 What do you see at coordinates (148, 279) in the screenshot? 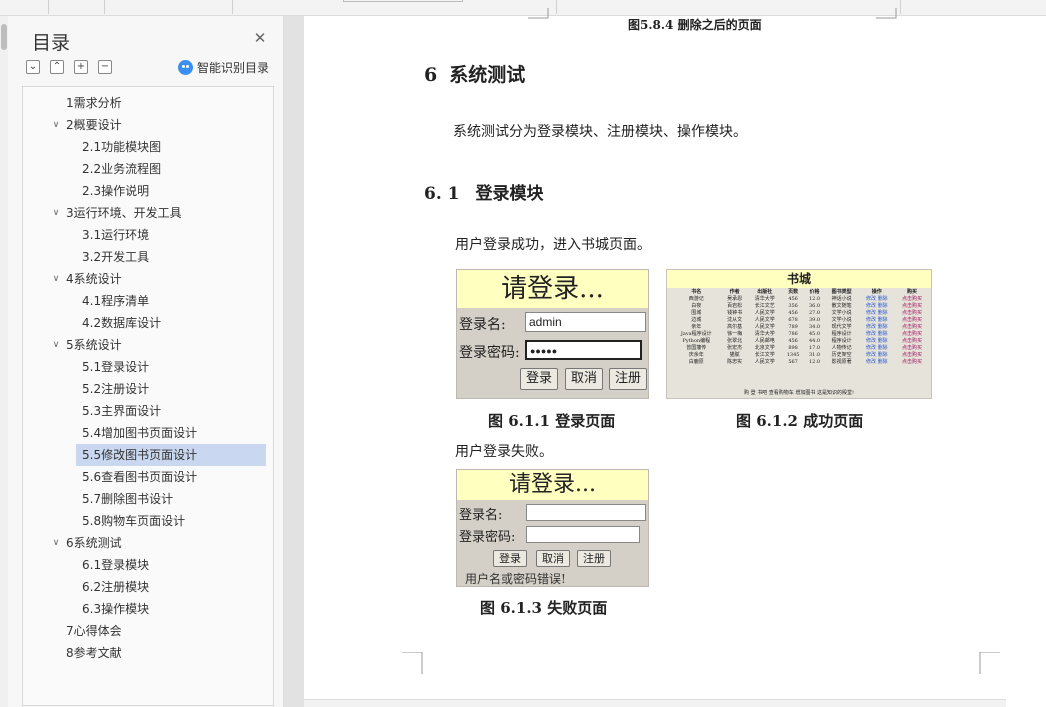
I see `toc-item: ∨ 4系统设计` at bounding box center [148, 279].